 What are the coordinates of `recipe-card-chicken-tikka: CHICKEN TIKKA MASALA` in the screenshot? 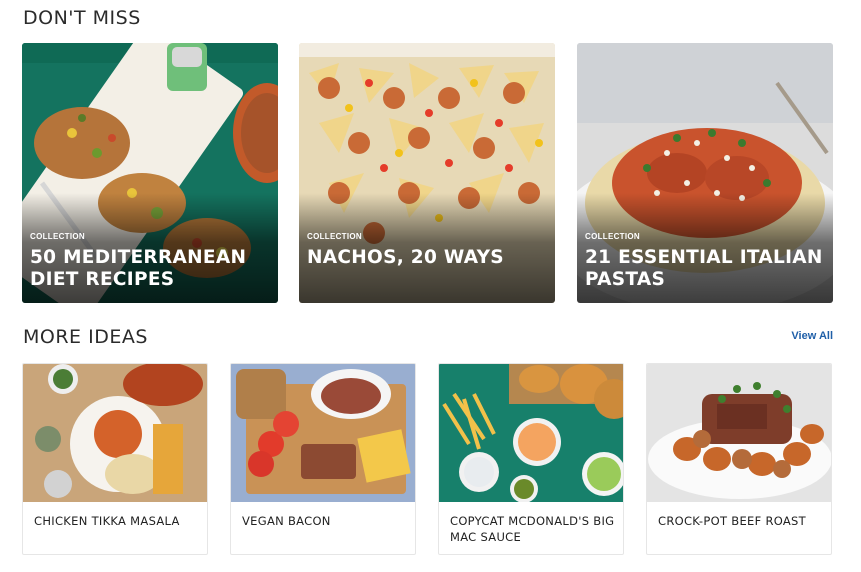 It's located at (115, 459).